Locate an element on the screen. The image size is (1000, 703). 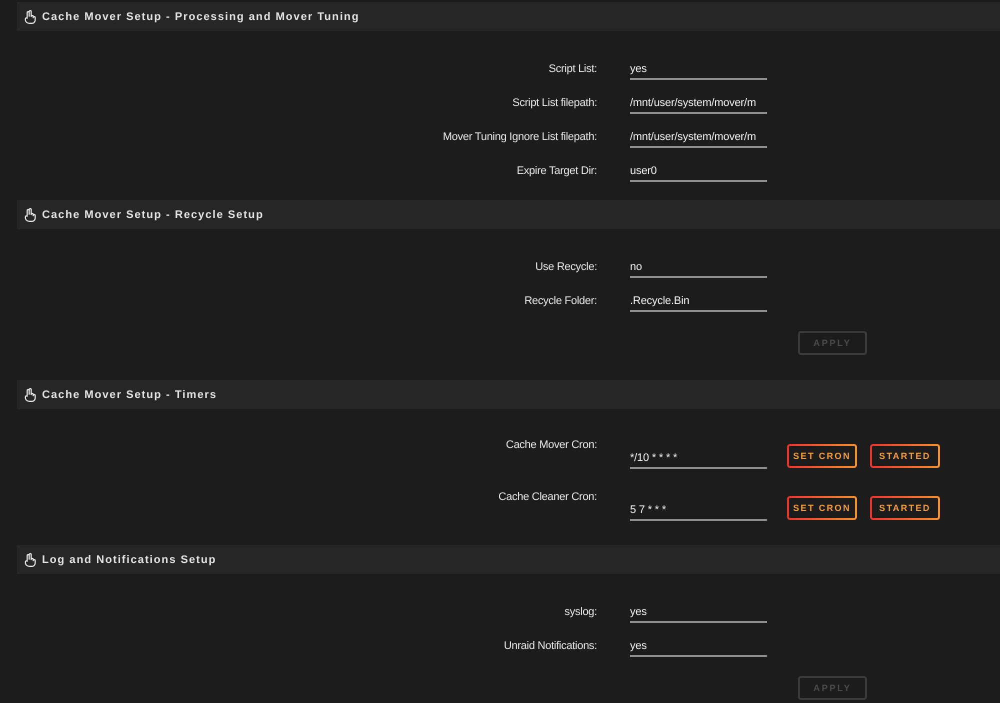
field-label: Expire Target Dir: is located at coordinates (556, 171).